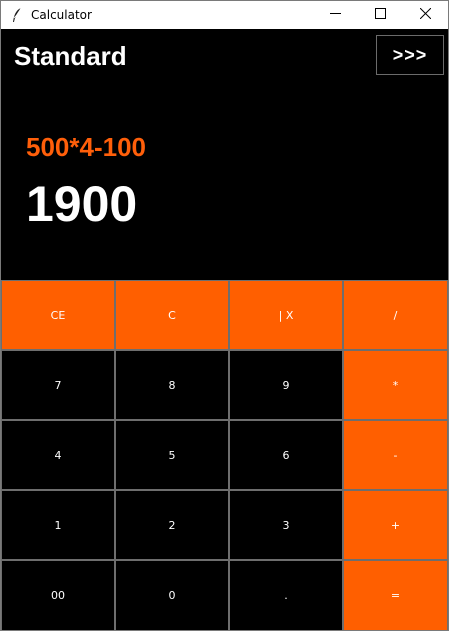  I want to click on digit-6-button: 6, so click(286, 455).